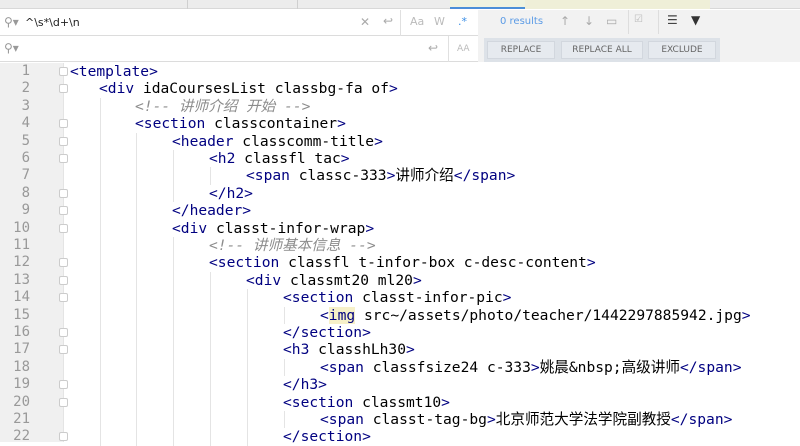 This screenshot has width=800, height=446. Describe the element at coordinates (400, 297) in the screenshot. I see `code-line: 14 <section classt-infor-pic>` at that location.